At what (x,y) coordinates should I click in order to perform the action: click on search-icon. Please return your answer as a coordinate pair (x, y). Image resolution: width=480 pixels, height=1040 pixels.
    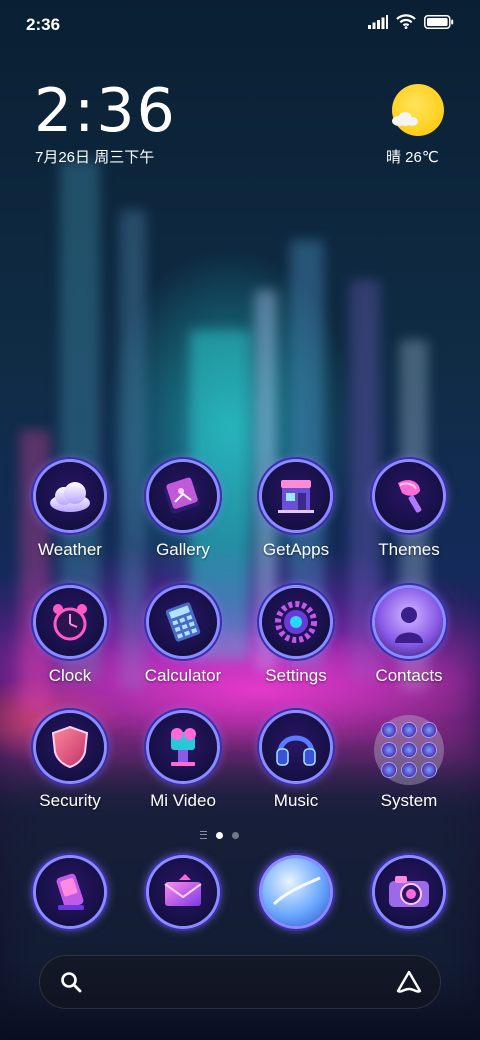
    Looking at the image, I should click on (71, 984).